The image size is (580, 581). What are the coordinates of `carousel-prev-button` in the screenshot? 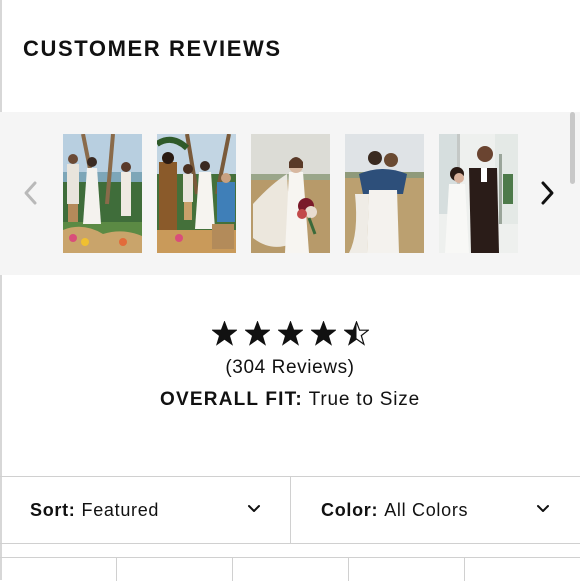 It's located at (30, 193).